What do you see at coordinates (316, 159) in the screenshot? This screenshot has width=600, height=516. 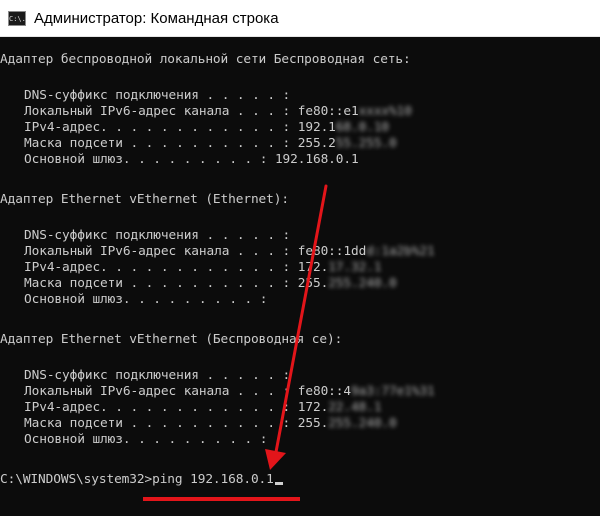 I see `gateway-value: 192.168.0.1` at bounding box center [316, 159].